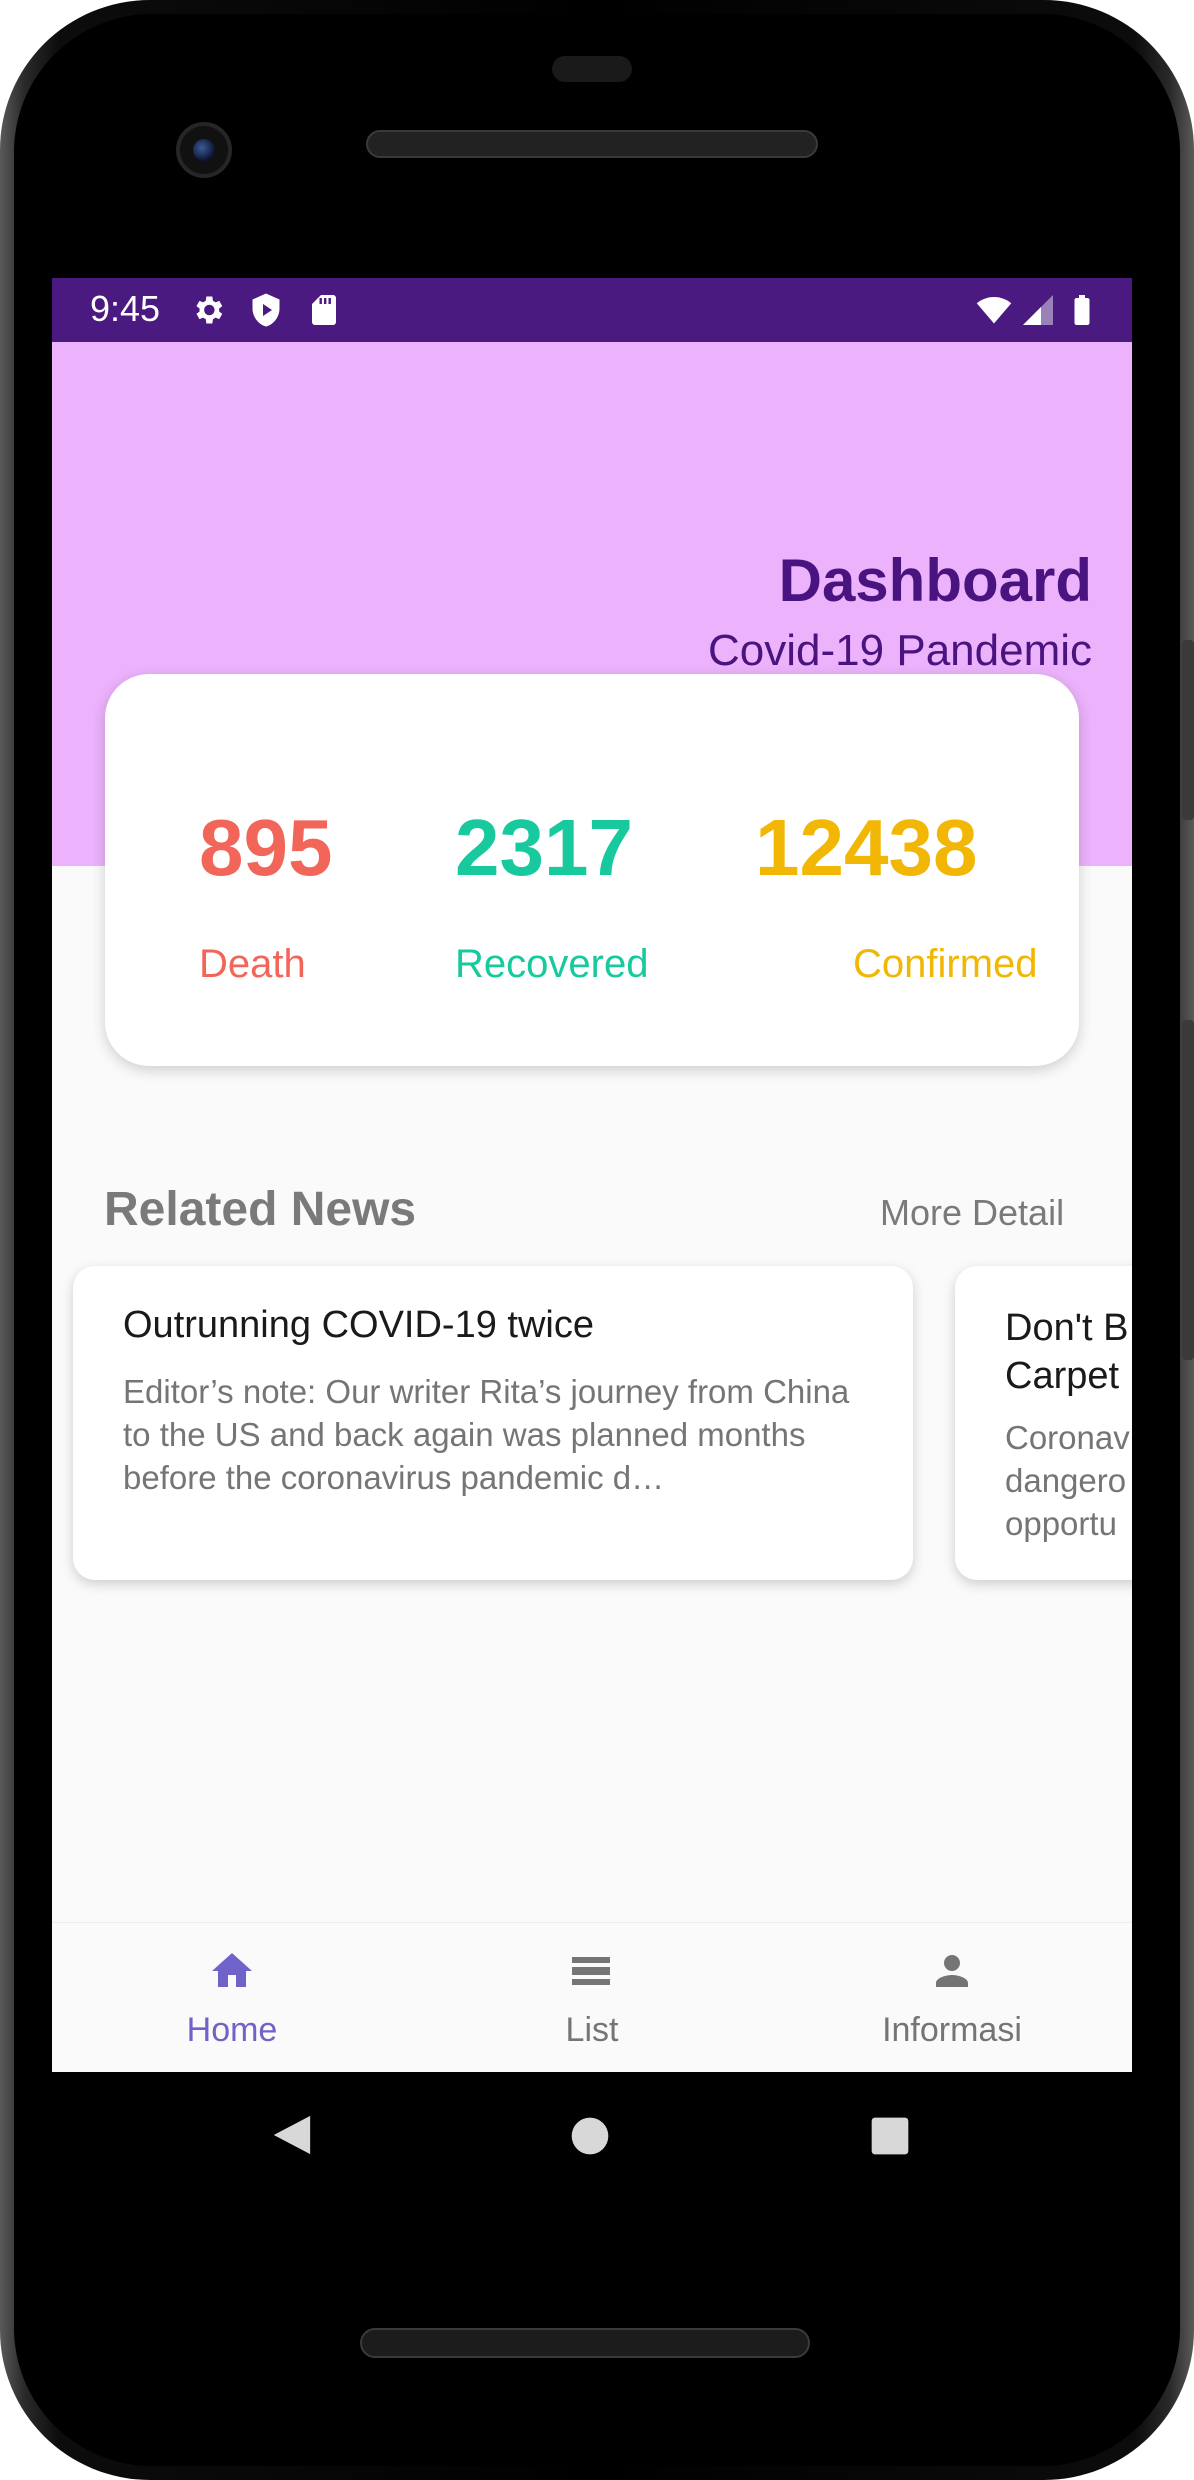 This screenshot has height=2480, width=1194. What do you see at coordinates (252, 964) in the screenshot?
I see `death-label: Death` at bounding box center [252, 964].